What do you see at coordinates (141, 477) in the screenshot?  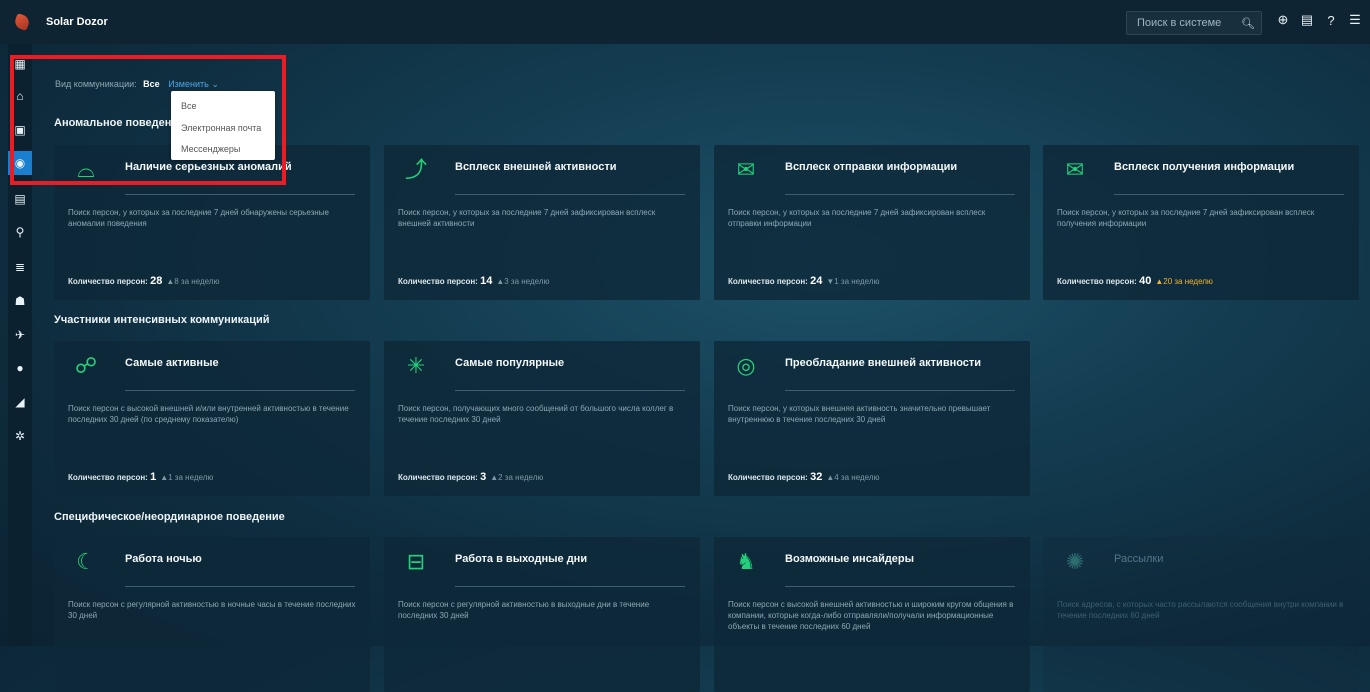 I see `card-count: Количество персон: 1 ▲1 за неделю` at bounding box center [141, 477].